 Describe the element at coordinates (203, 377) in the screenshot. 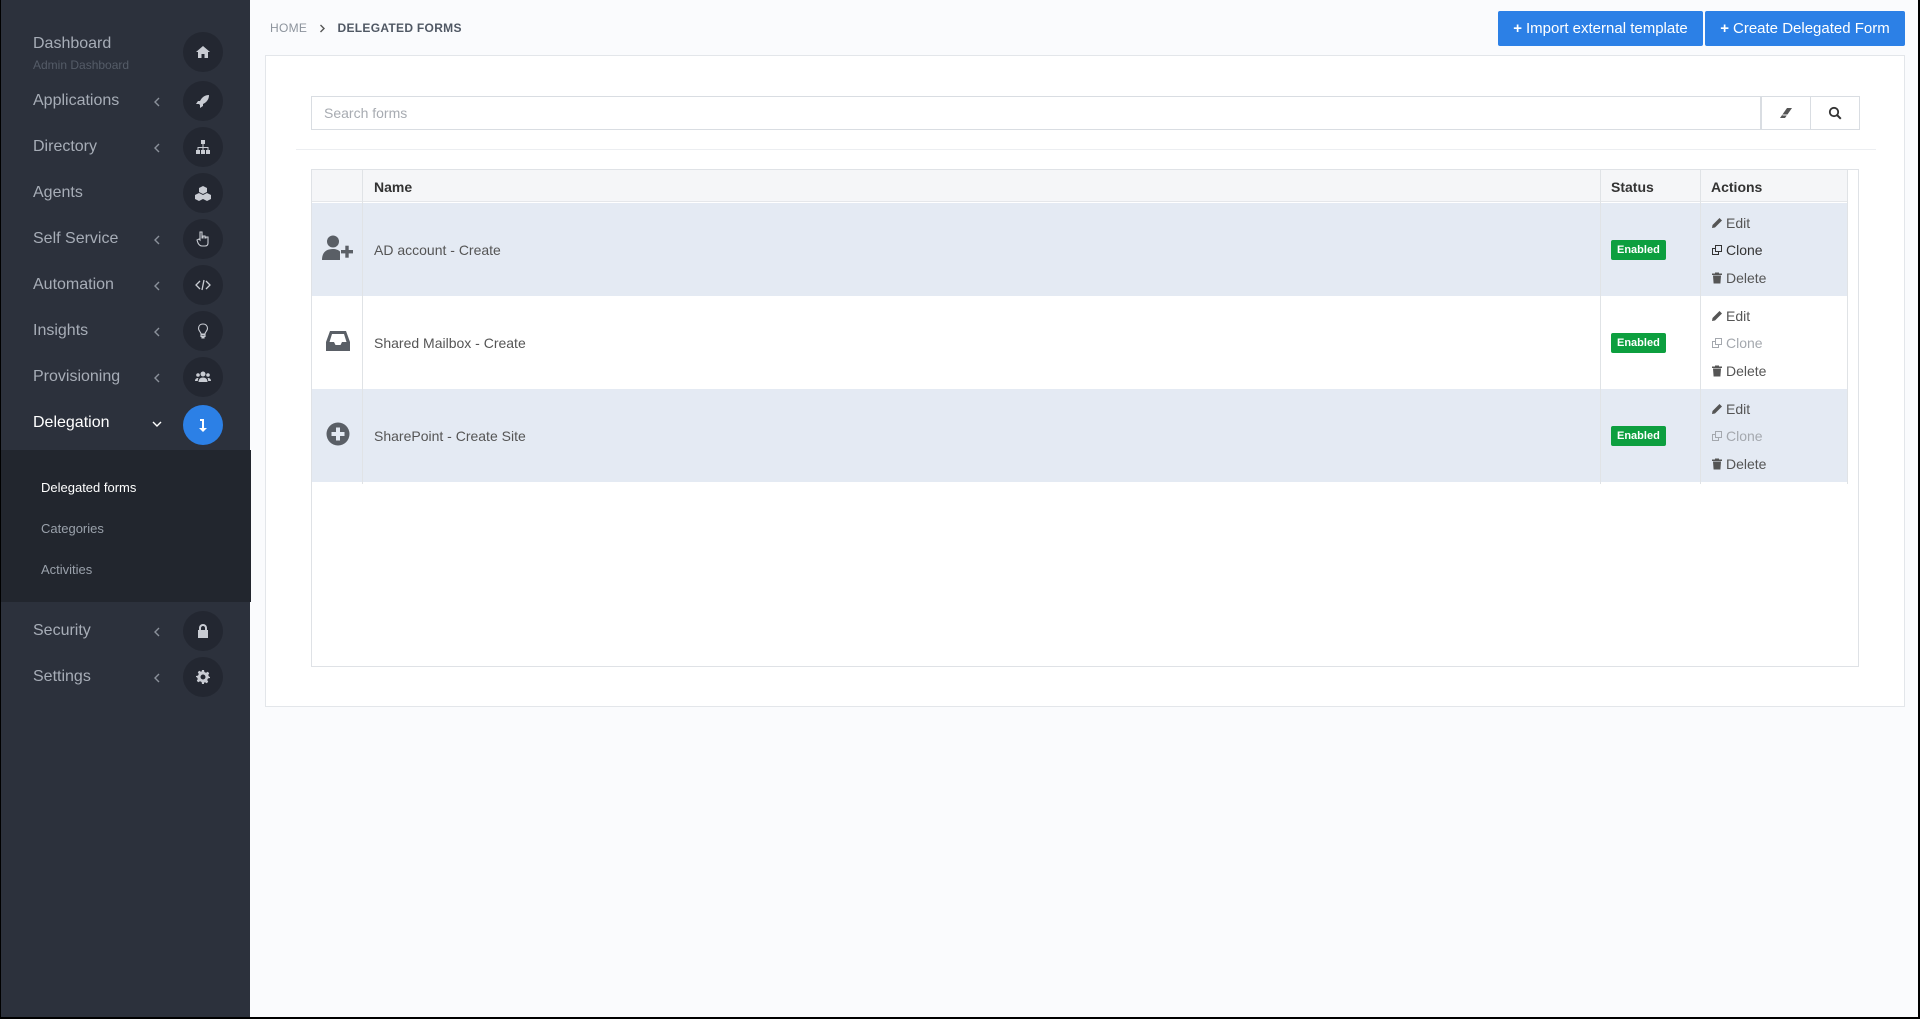

I see `users-icon` at that location.